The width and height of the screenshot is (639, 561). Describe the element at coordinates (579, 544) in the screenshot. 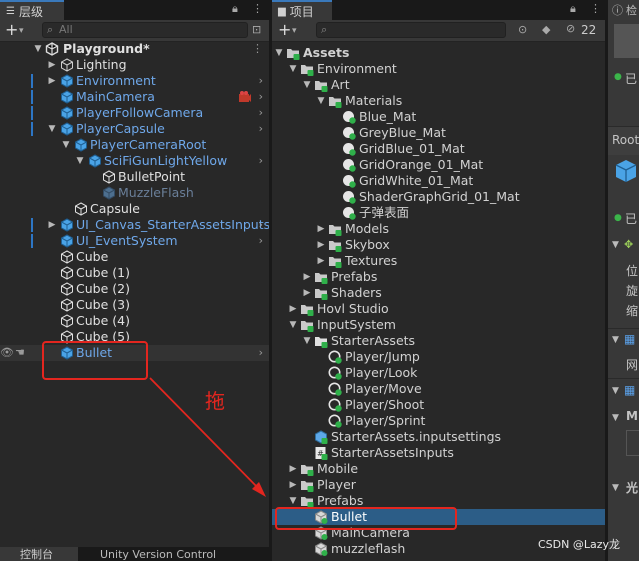

I see `watermark-text: CSDN @Lazy龙` at that location.